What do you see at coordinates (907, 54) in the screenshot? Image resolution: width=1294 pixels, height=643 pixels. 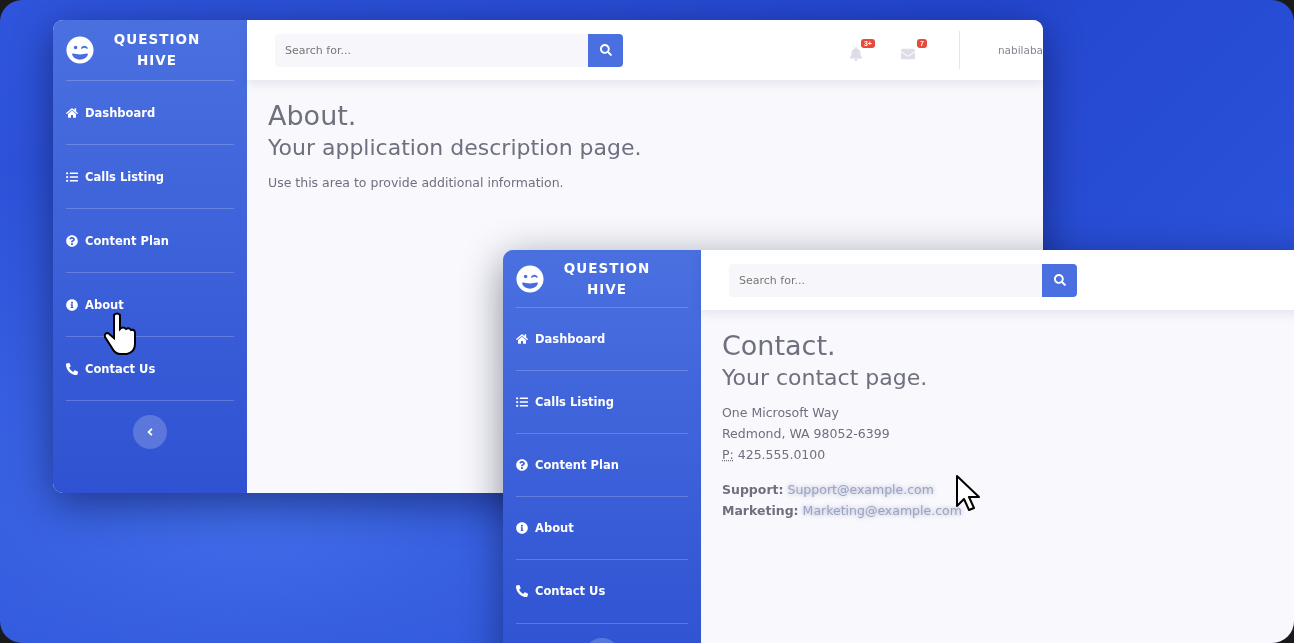 I see `envelope-icon` at bounding box center [907, 54].